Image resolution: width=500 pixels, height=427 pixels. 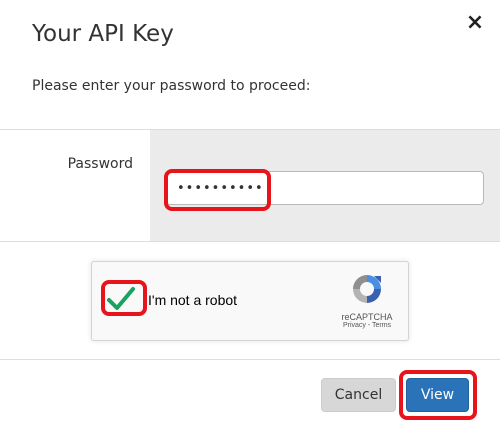 I want to click on close-button: ×, so click(x=475, y=23).